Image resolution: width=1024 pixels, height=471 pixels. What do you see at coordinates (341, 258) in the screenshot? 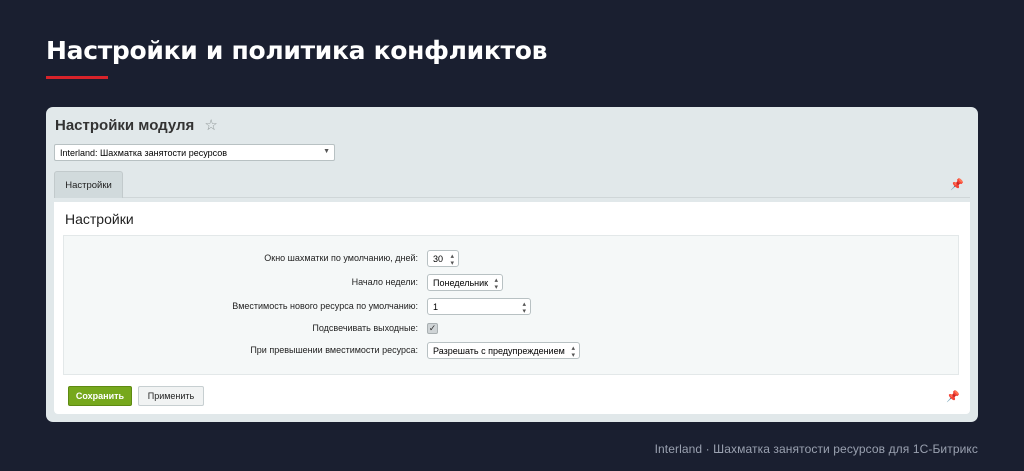
I see `field-label: Окно шахматки по умолчанию, дней:` at bounding box center [341, 258].